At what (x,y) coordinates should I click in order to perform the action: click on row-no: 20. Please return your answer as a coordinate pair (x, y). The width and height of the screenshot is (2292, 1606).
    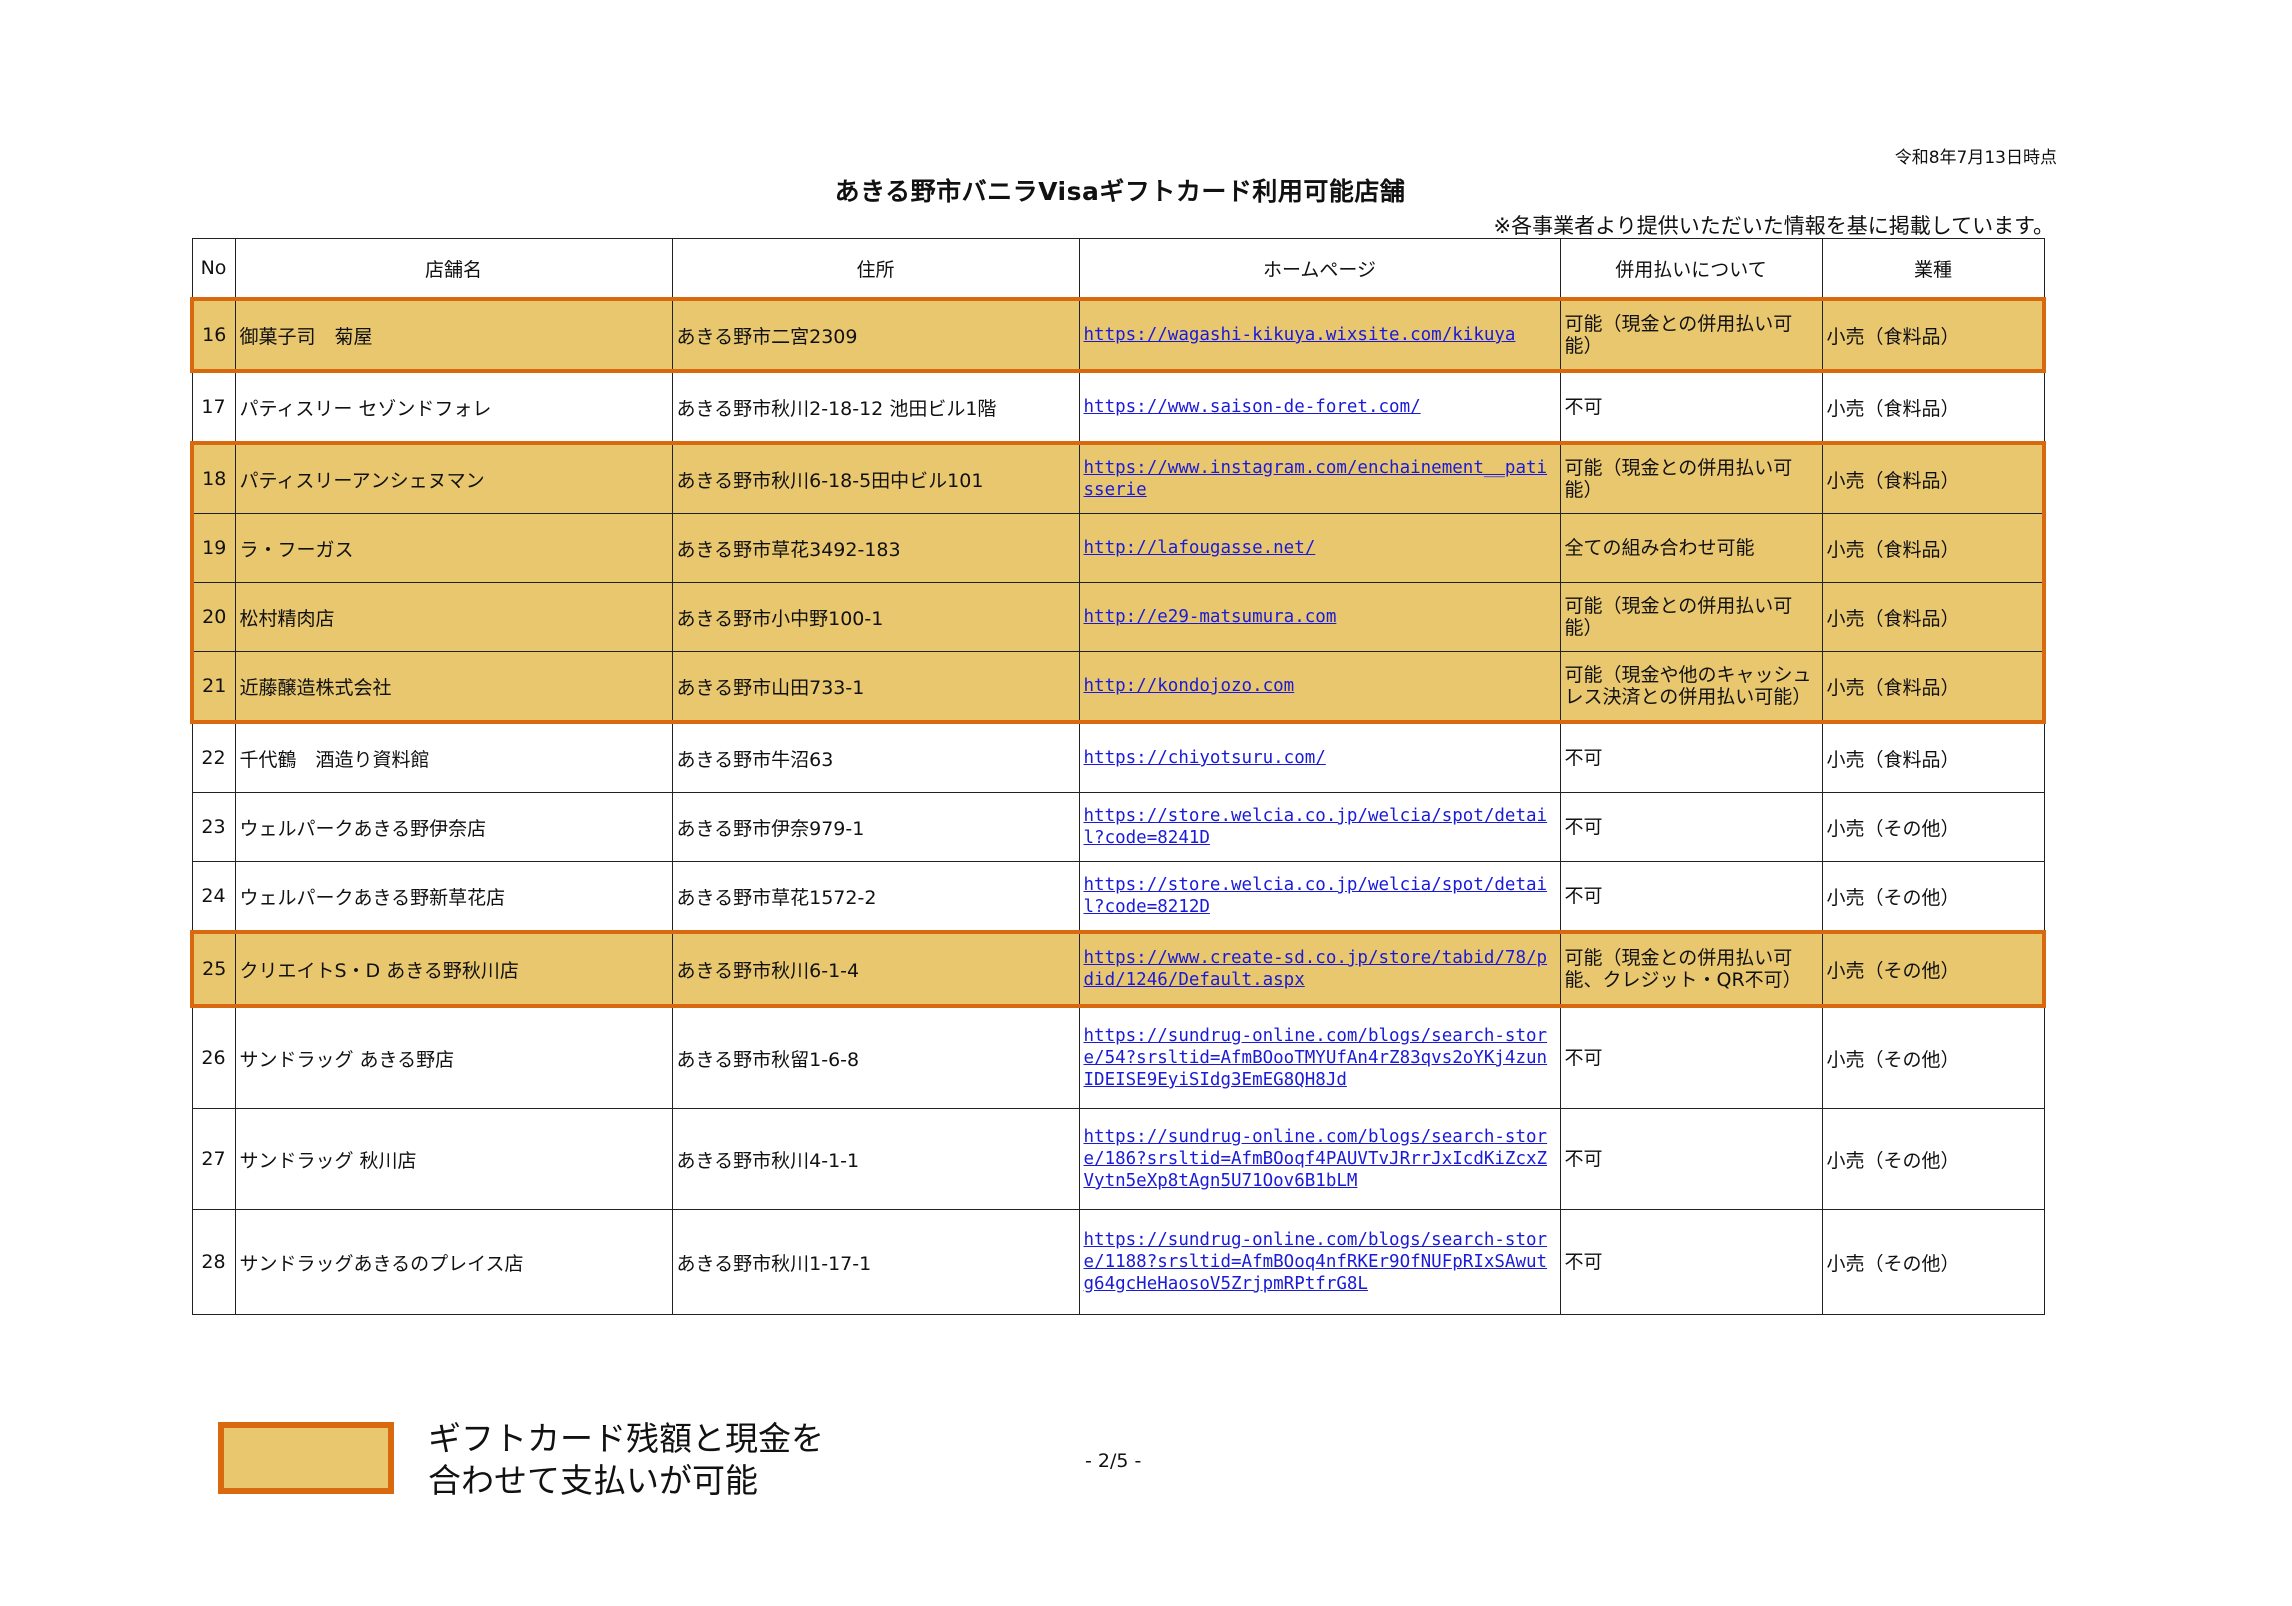
    Looking at the image, I should click on (213, 617).